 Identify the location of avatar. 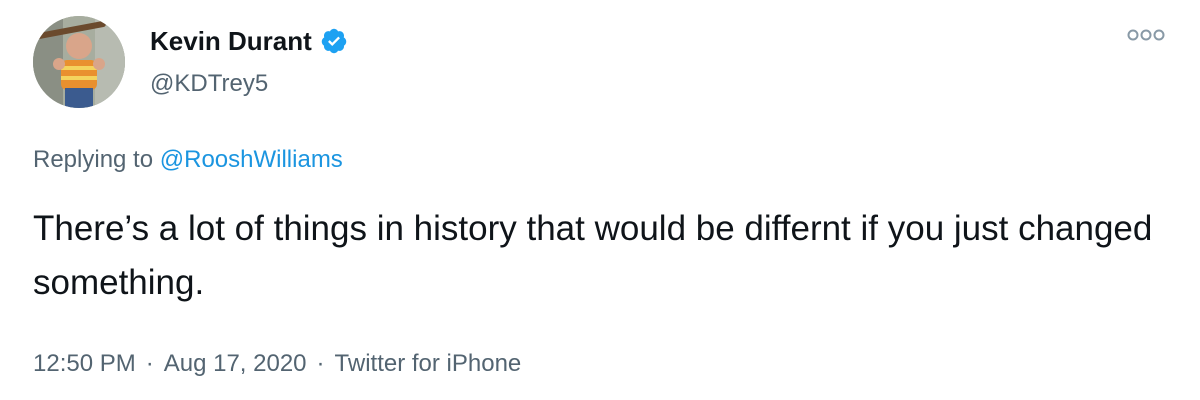
(79, 62).